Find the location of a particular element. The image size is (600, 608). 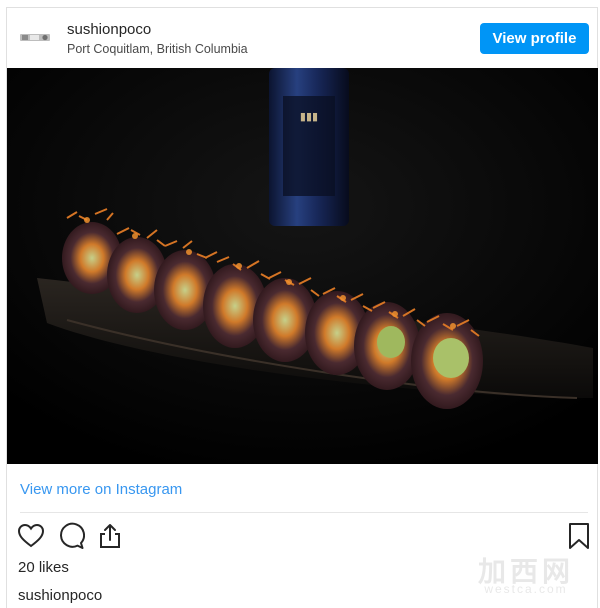

watermark: 加西网 westca.com is located at coordinates (526, 574).